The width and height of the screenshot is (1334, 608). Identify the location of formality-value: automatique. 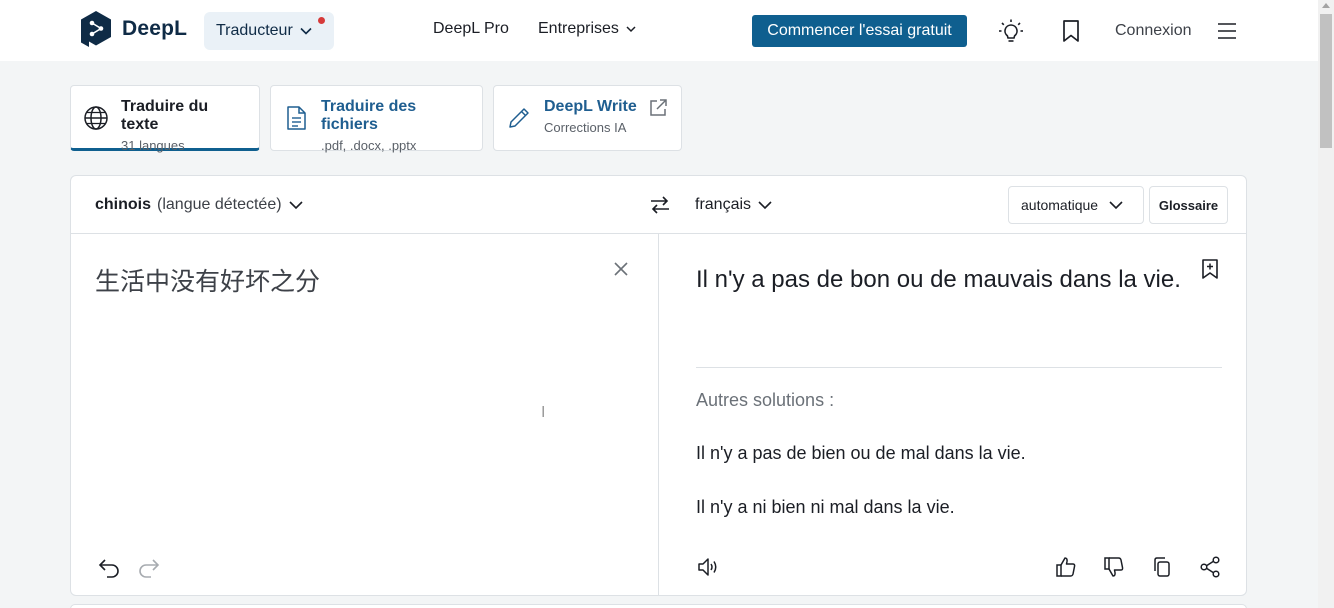
(1060, 205).